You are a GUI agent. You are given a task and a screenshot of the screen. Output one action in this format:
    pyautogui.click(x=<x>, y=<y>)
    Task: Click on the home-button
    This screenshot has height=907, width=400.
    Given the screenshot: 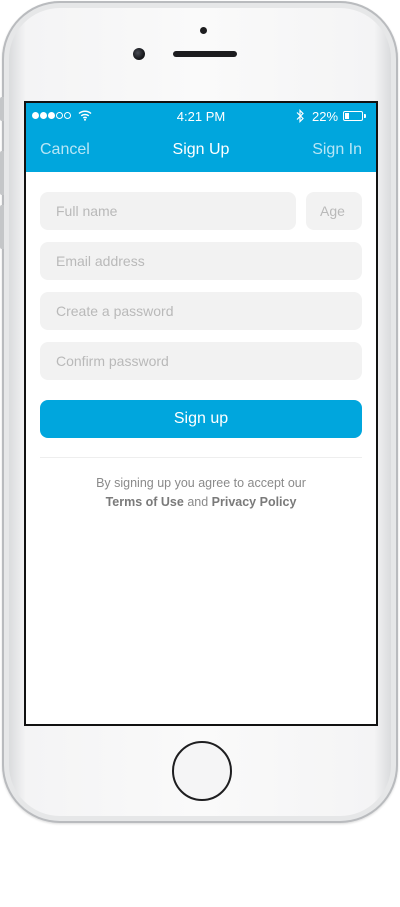 What is the action you would take?
    pyautogui.click(x=202, y=771)
    